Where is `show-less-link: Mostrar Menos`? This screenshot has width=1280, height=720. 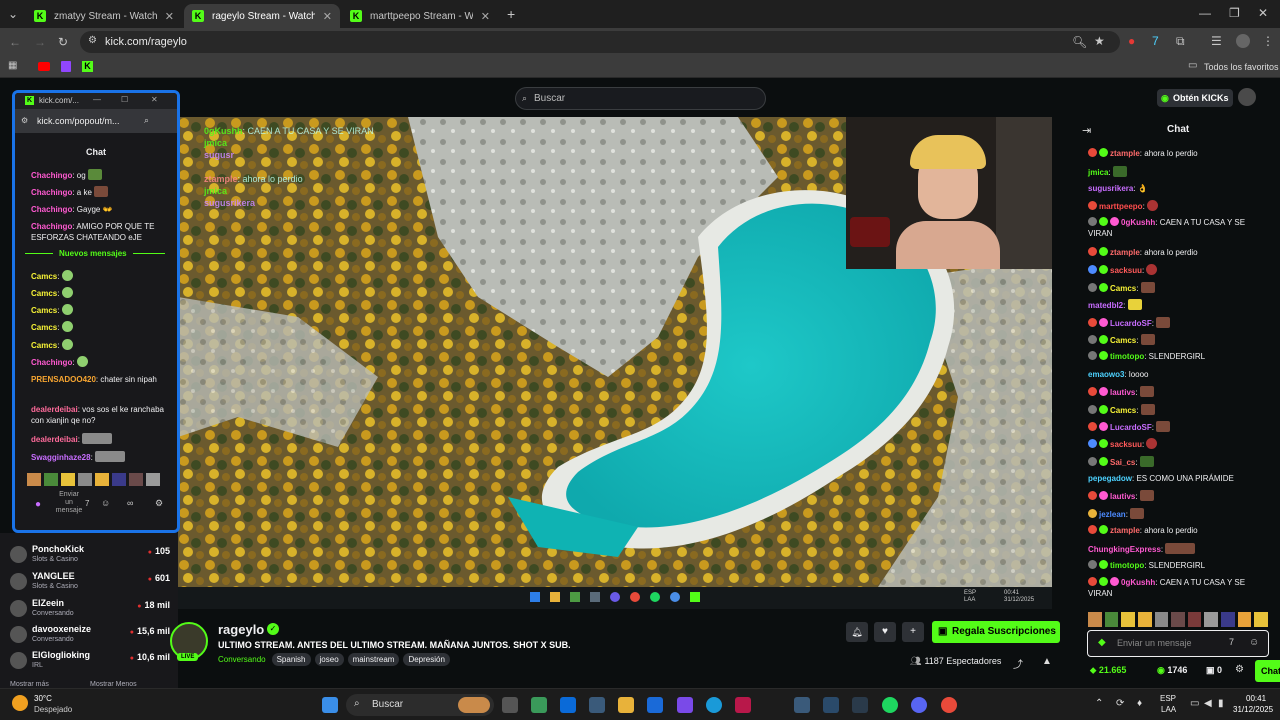
show-less-link: Mostrar Menos is located at coordinates (113, 684).